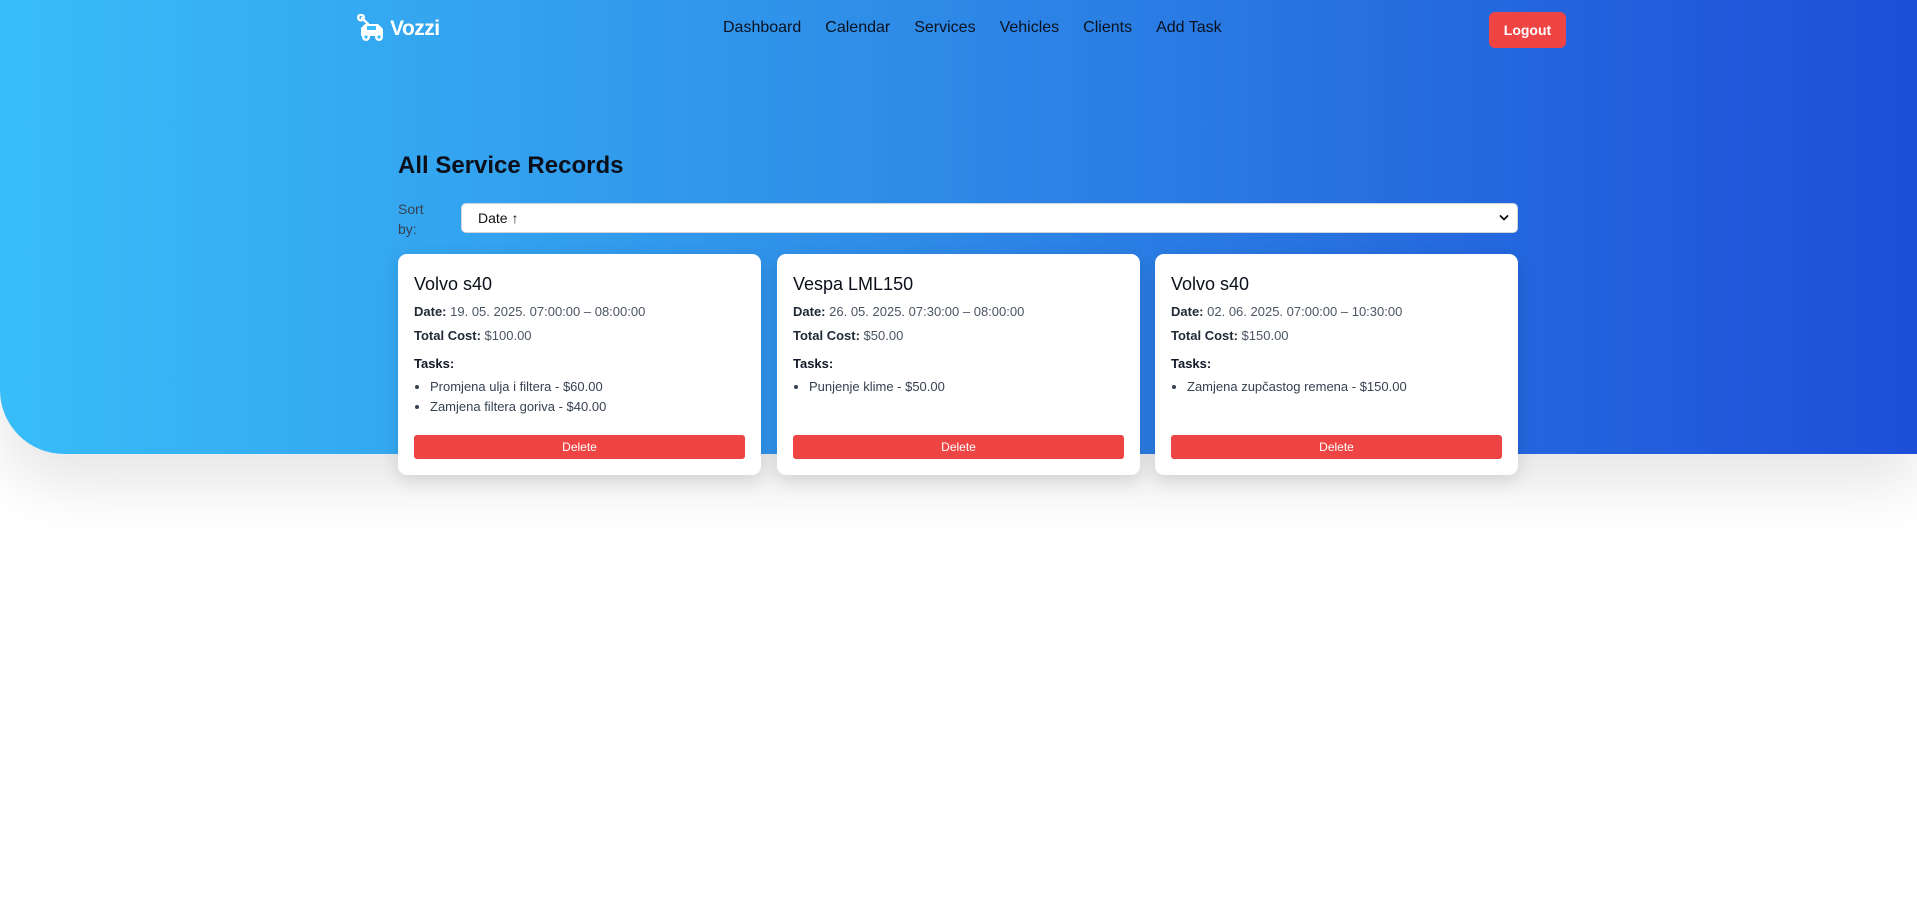 Image resolution: width=1917 pixels, height=903 pixels. I want to click on brand-name: Vozzi, so click(415, 28).